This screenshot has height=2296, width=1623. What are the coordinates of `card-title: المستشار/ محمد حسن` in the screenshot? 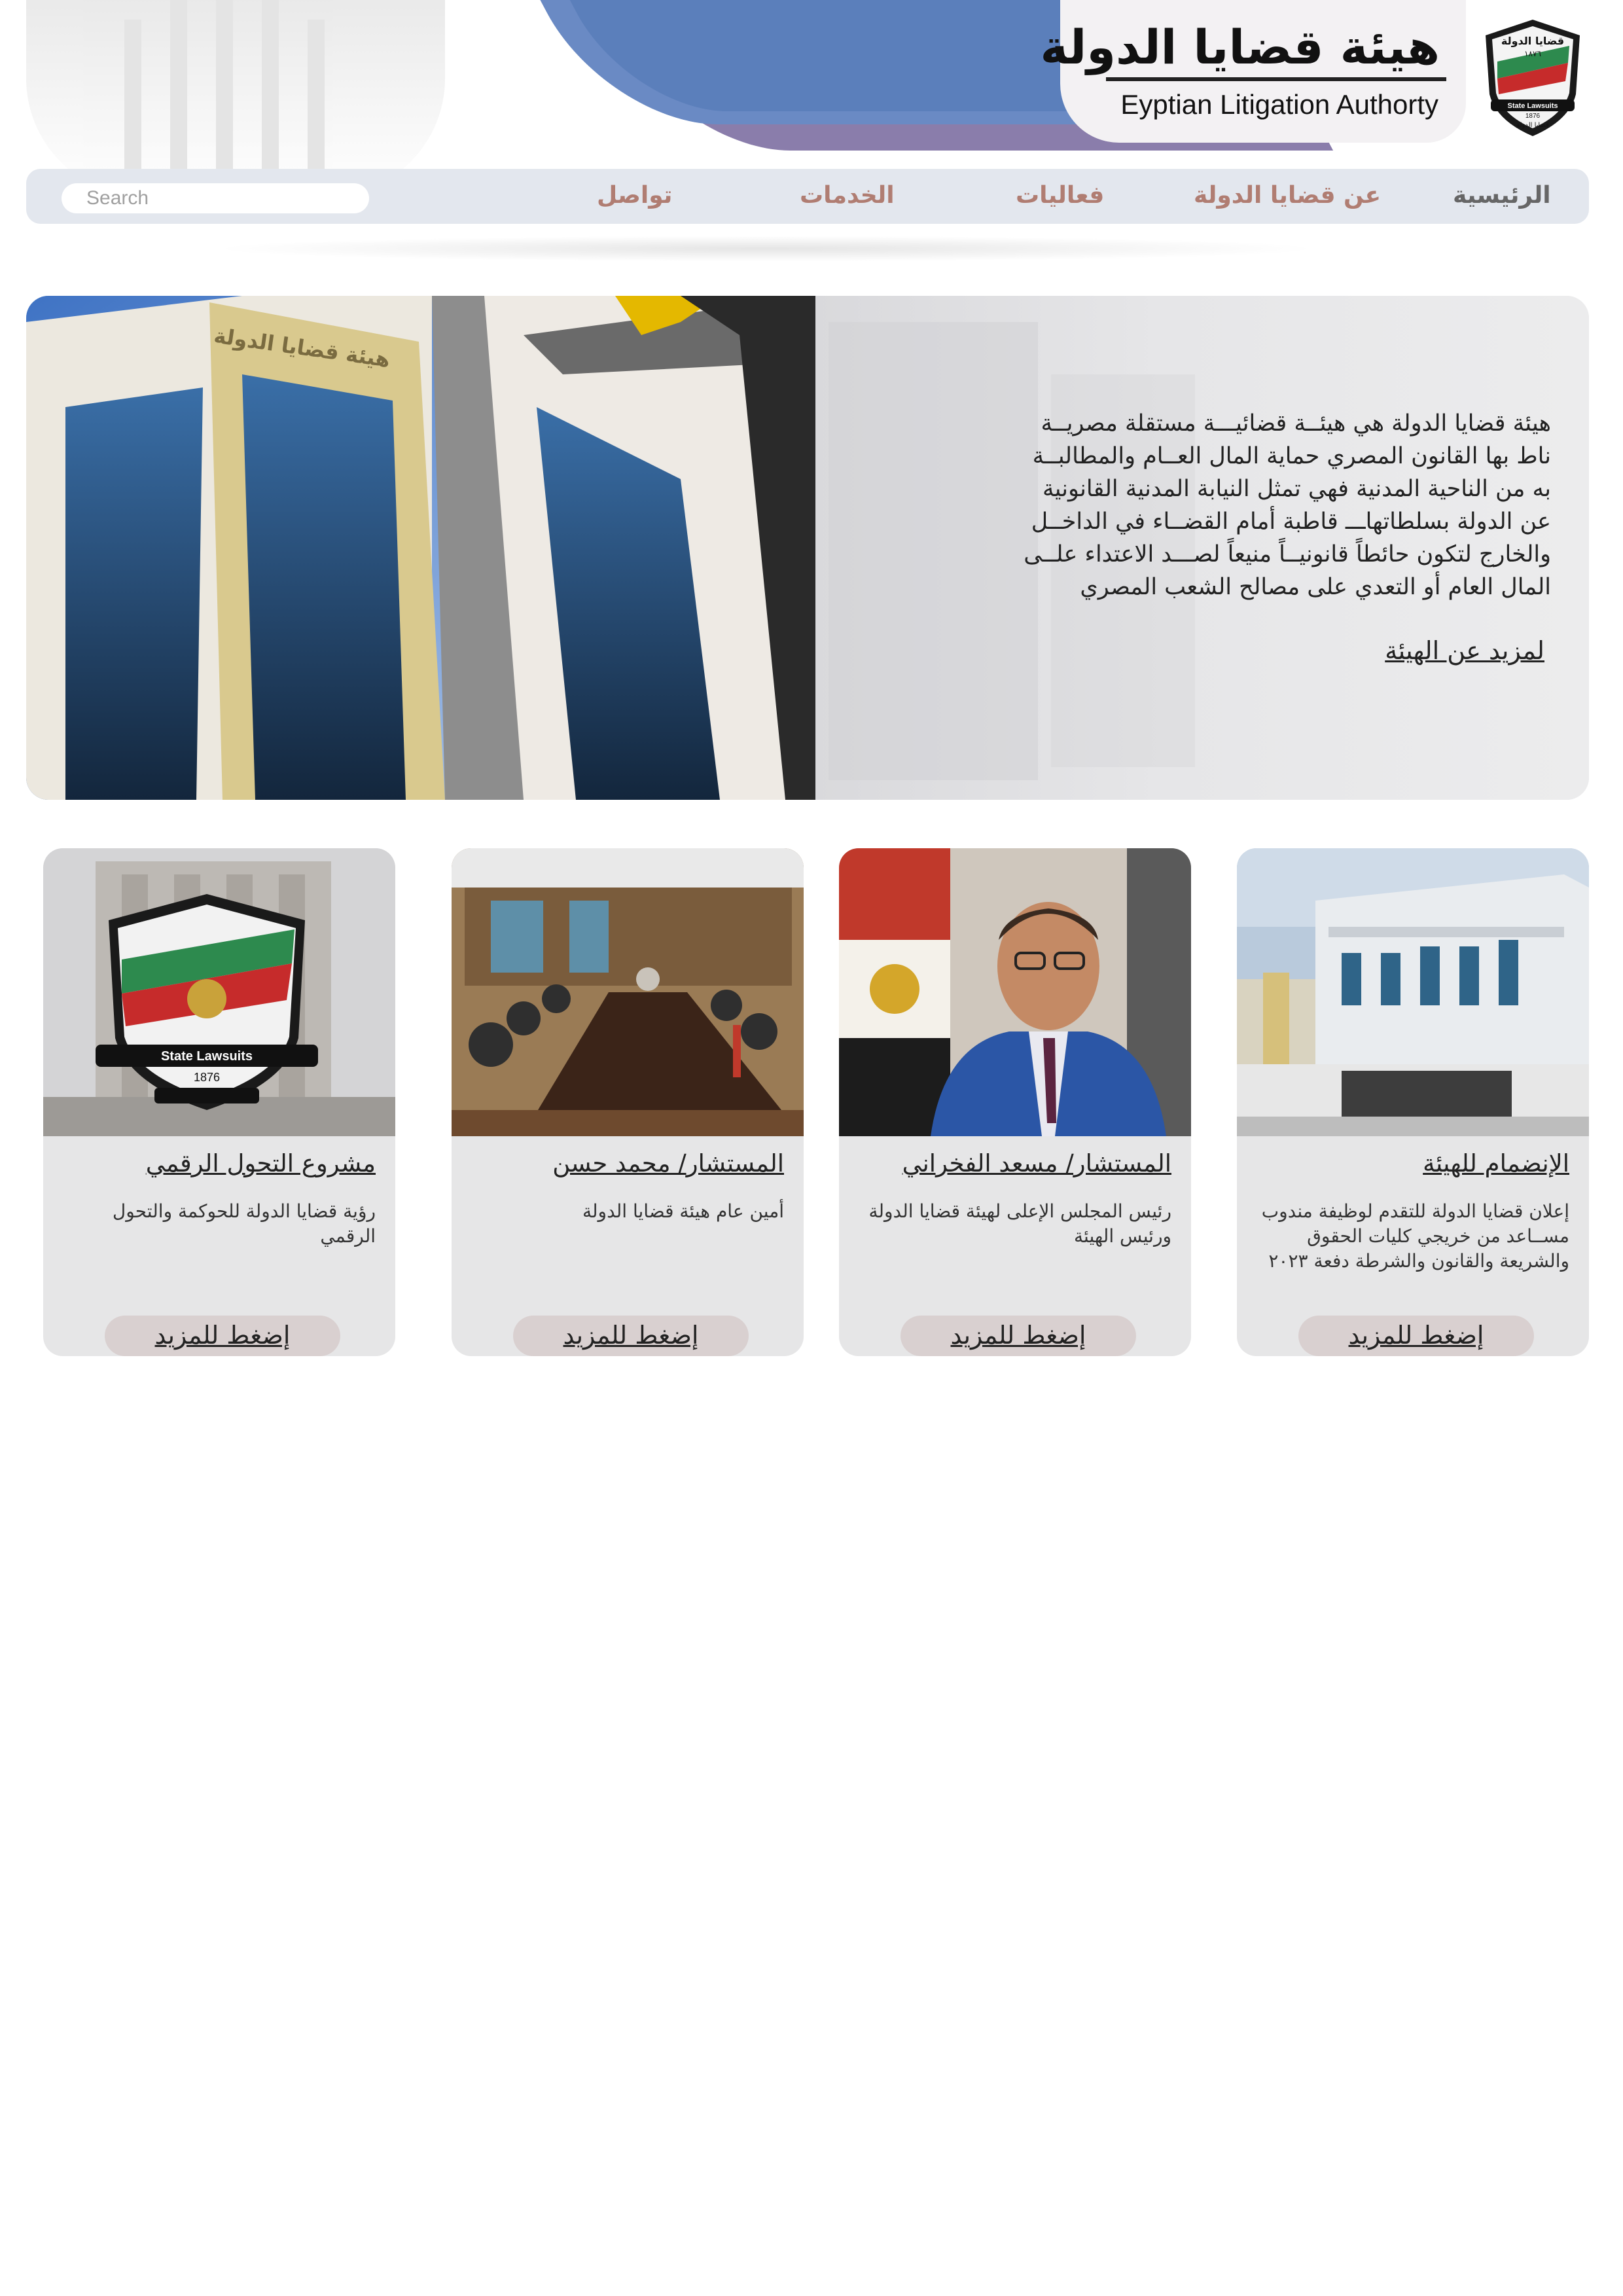 It's located at (627, 1163).